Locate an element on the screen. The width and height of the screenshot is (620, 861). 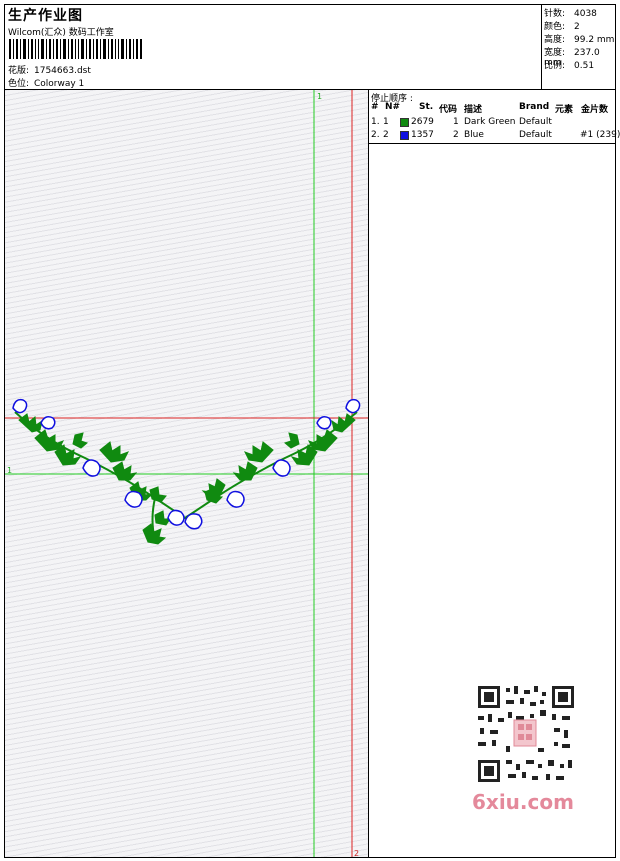
green-guide-label: 1 is located at coordinates (319, 96).